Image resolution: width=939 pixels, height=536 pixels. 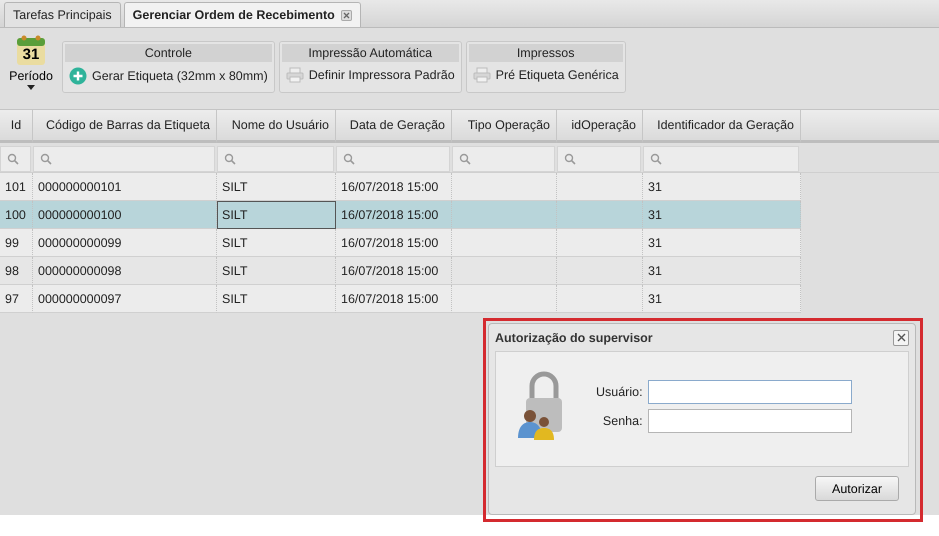 What do you see at coordinates (722, 126) in the screenshot?
I see `column-header: Identificador da Geração` at bounding box center [722, 126].